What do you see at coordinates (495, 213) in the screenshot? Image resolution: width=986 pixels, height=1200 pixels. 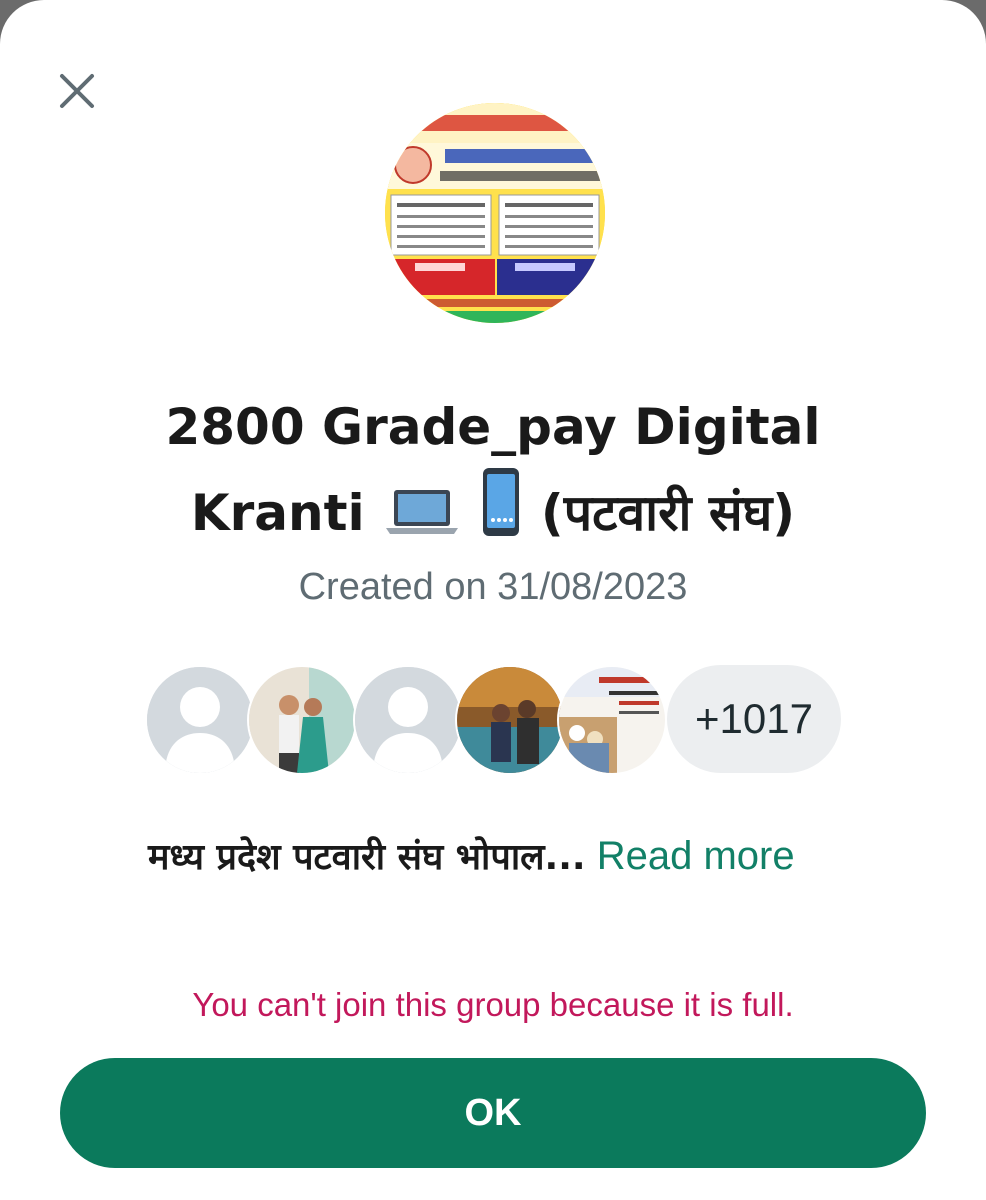 I see `group-photo` at bounding box center [495, 213].